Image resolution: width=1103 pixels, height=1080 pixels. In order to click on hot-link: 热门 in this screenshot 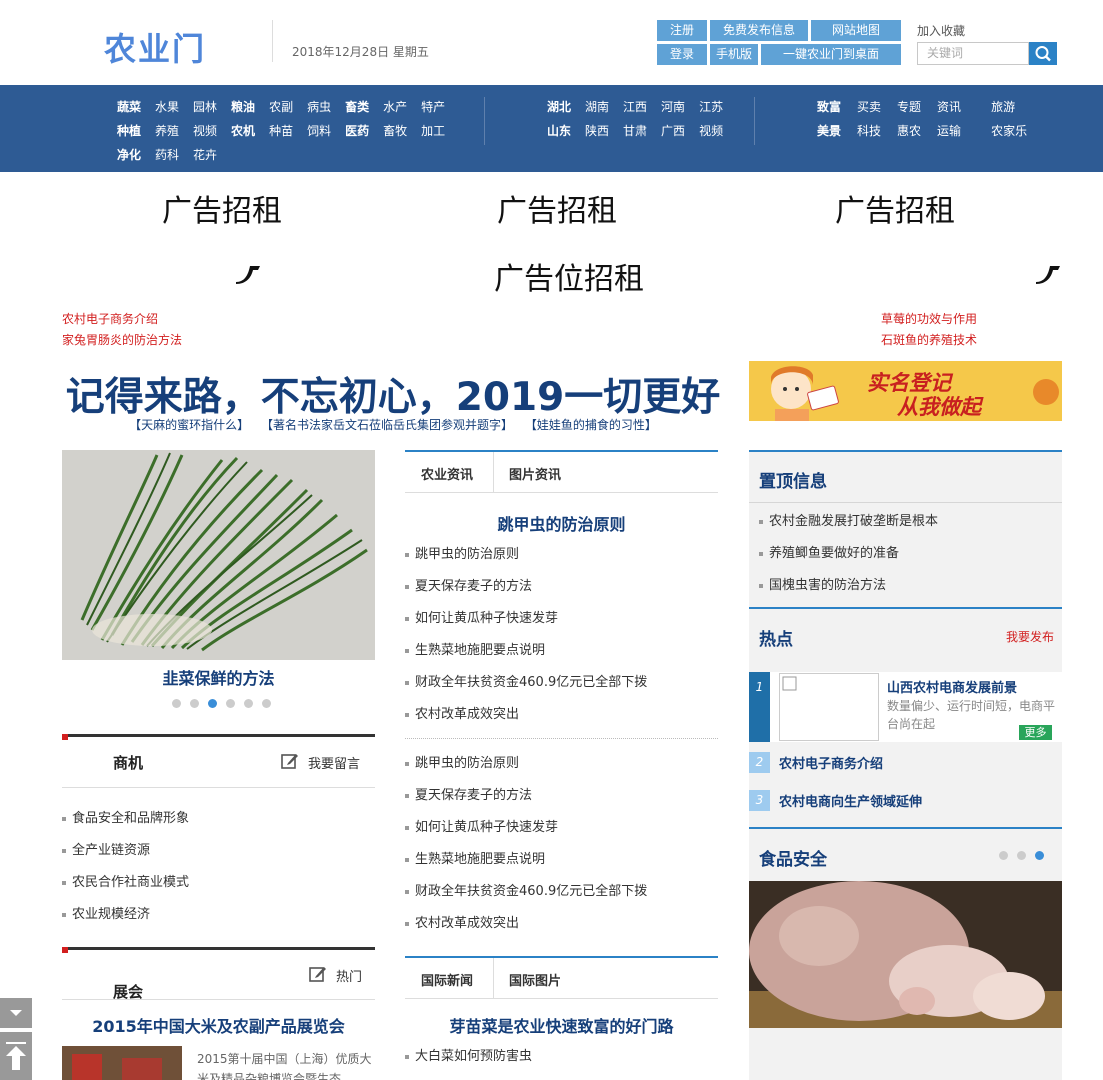, I will do `click(349, 975)`.